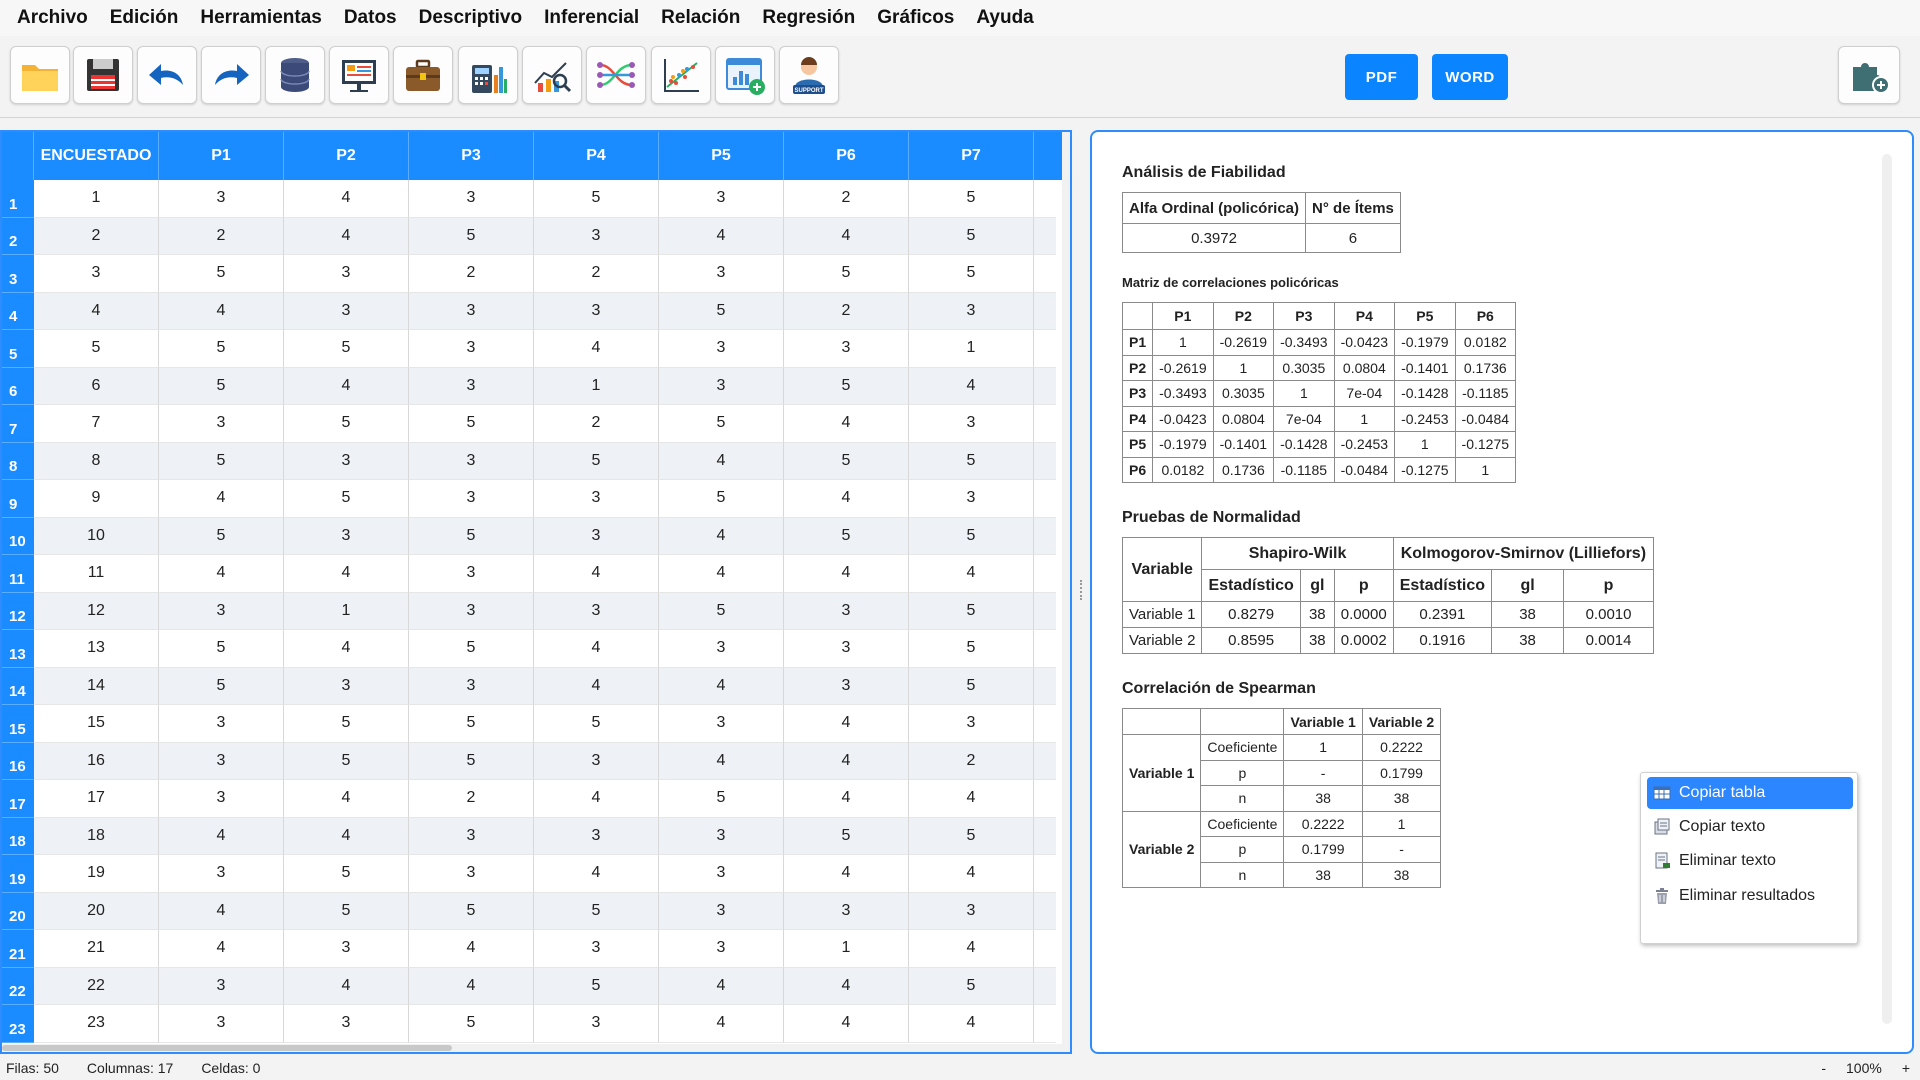  Describe the element at coordinates (808, 18) in the screenshot. I see `menu-regresion: Regresión` at that location.